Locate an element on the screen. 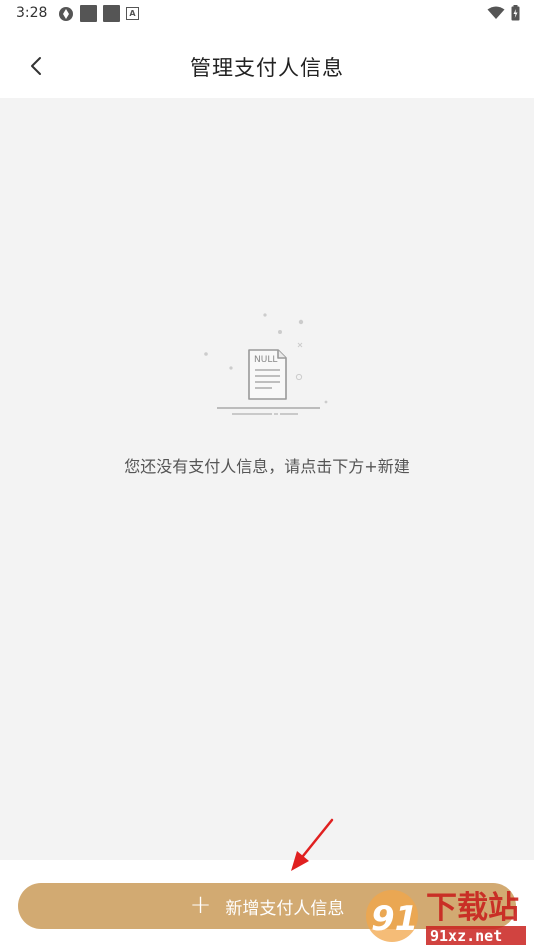 This screenshot has height=950, width=534. add-payer-label: 新增支付人信息 is located at coordinates (285, 908).